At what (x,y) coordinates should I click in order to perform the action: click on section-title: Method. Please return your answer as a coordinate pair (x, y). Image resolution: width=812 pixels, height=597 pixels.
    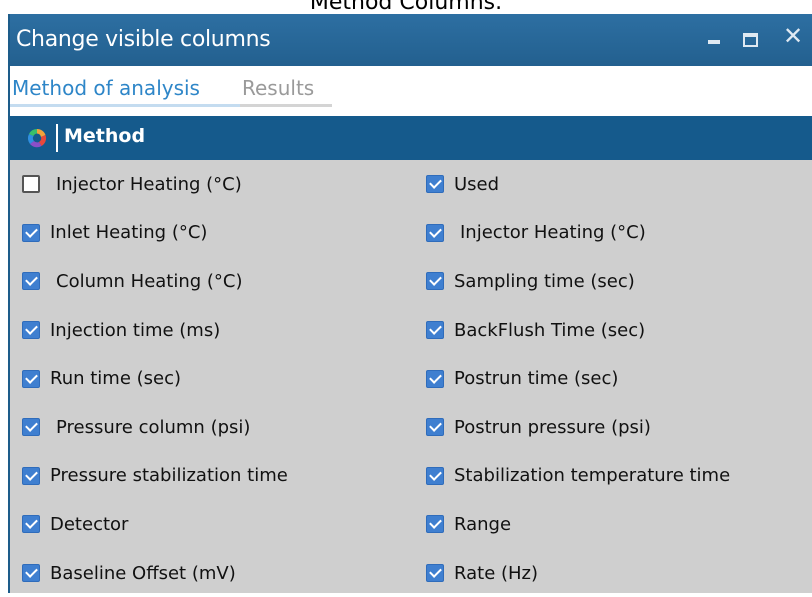
    Looking at the image, I should click on (105, 136).